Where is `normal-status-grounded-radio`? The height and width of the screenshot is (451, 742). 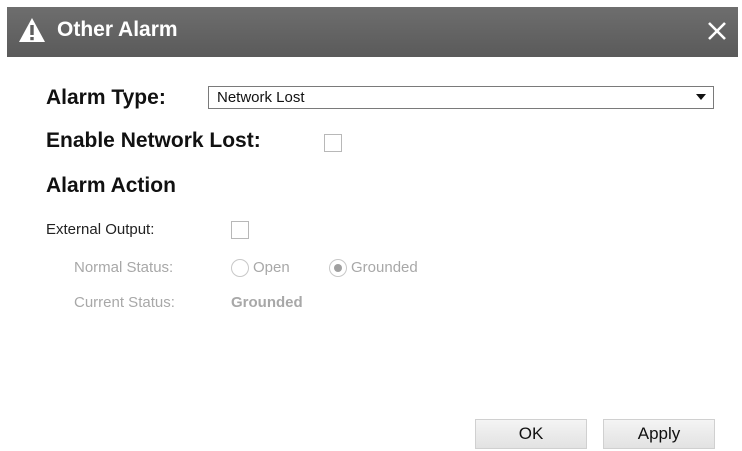 normal-status-grounded-radio is located at coordinates (338, 268).